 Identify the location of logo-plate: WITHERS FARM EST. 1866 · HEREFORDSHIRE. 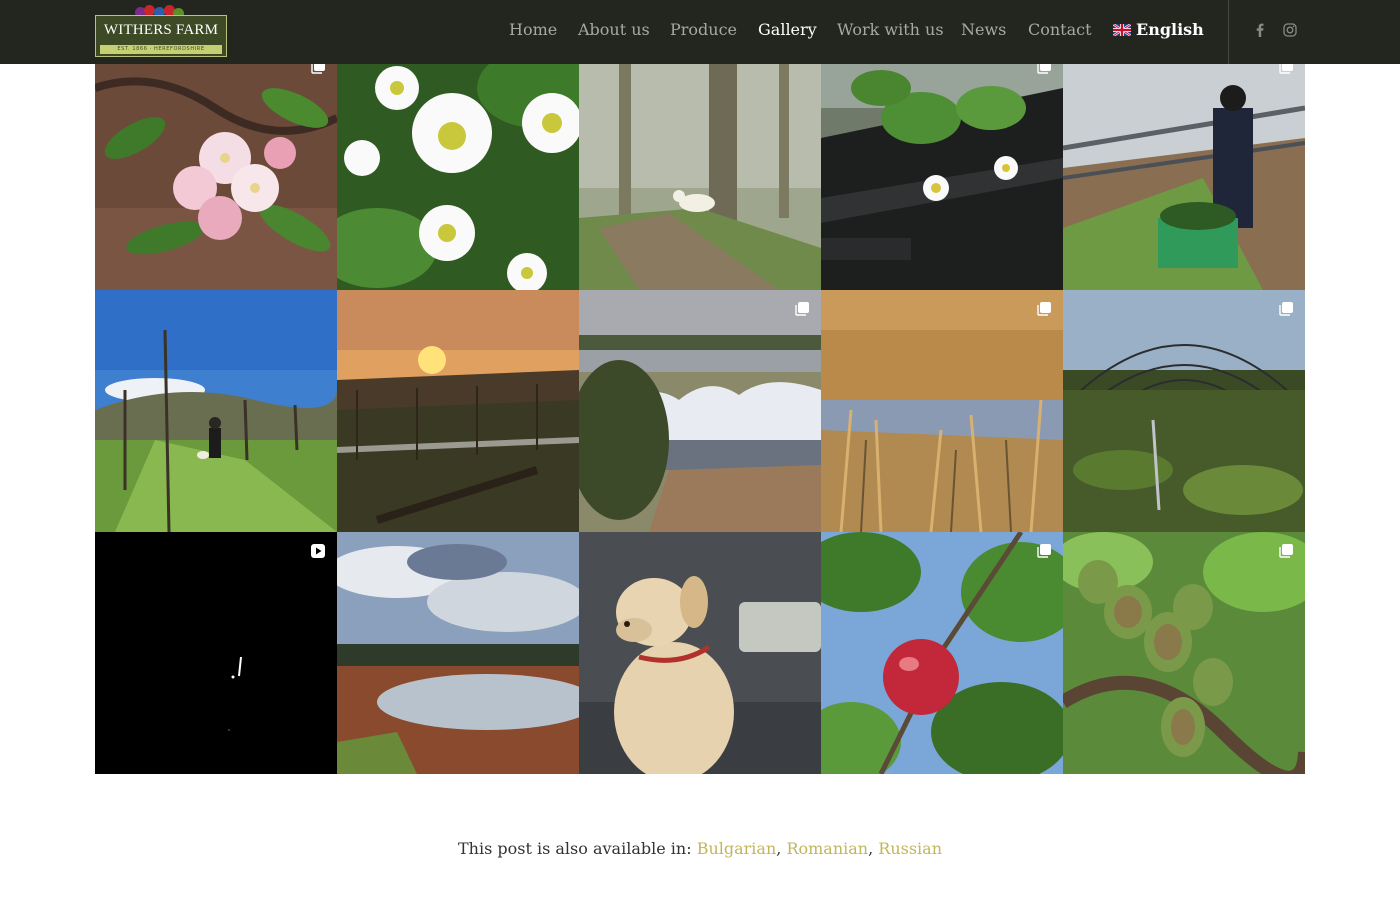
(161, 36).